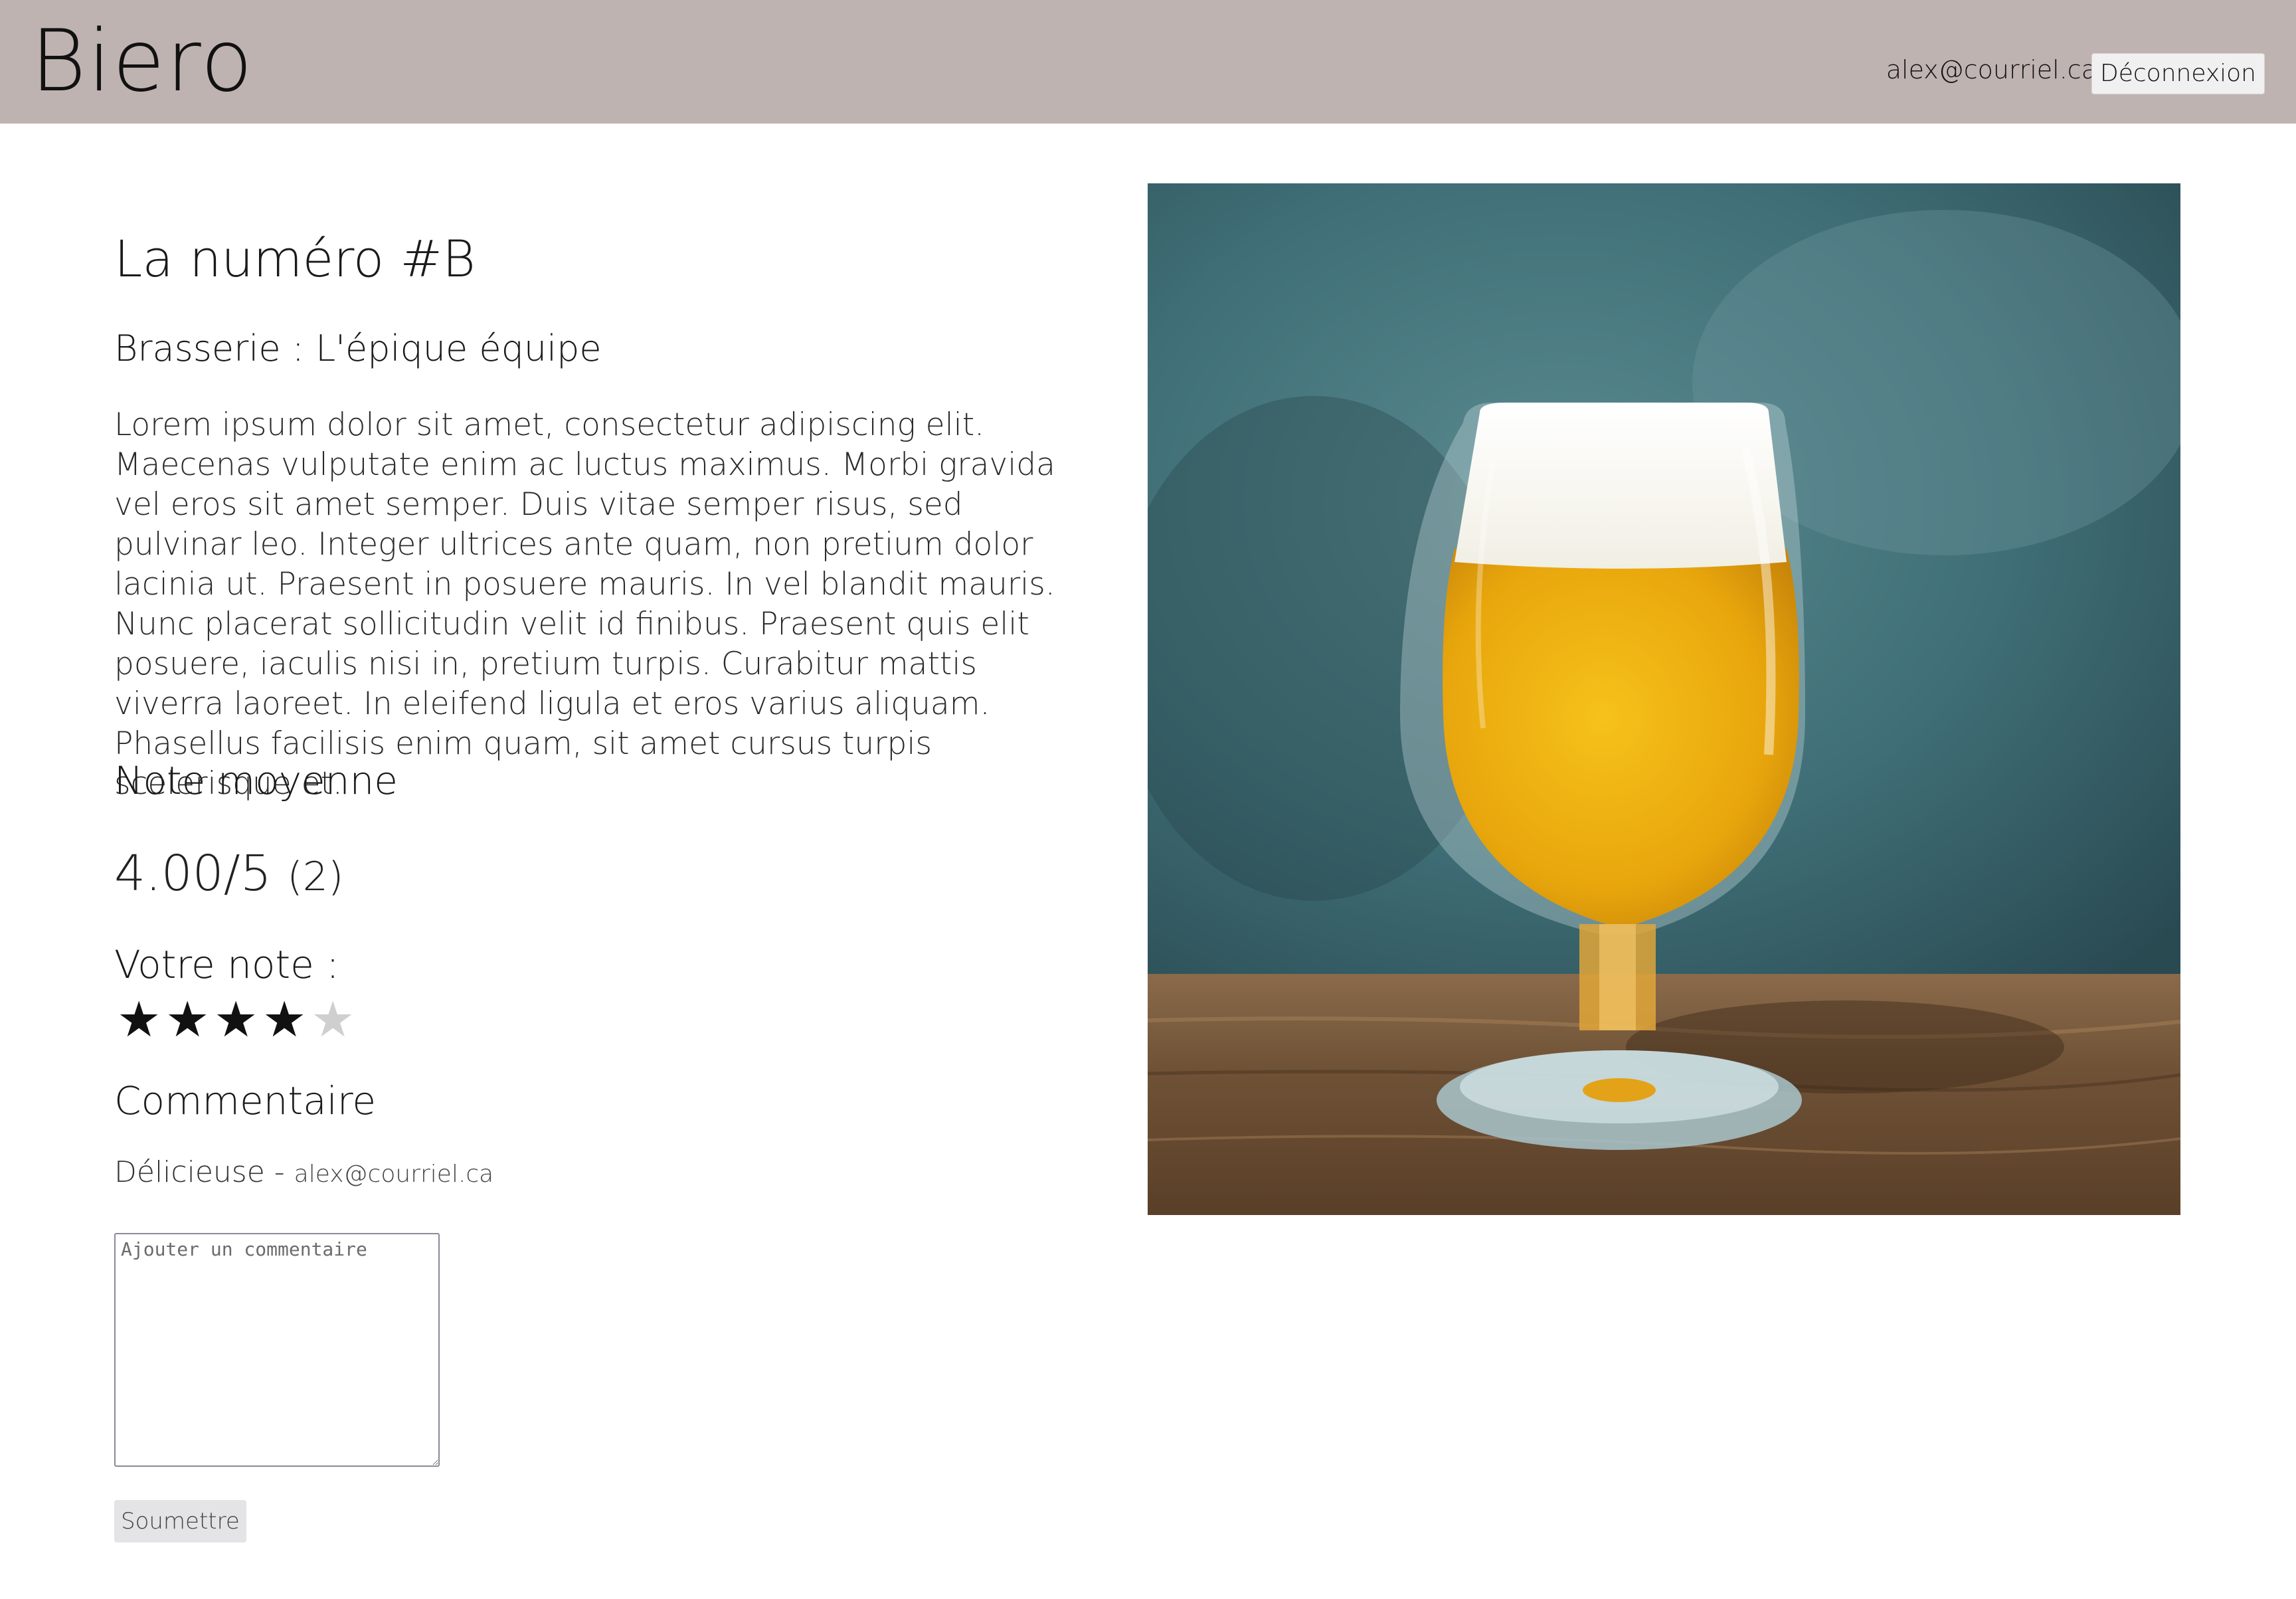 The width and height of the screenshot is (2296, 1599). What do you see at coordinates (2178, 73) in the screenshot?
I see `logout-button: Déconnexion` at bounding box center [2178, 73].